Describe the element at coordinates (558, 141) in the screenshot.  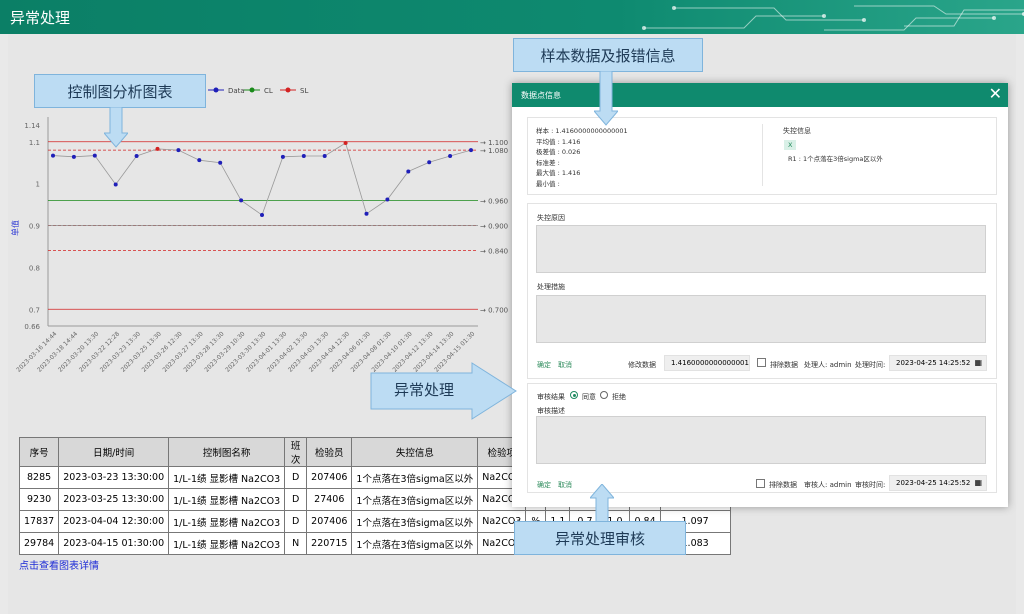
I see `sample-line: 平均值 : 1.416` at that location.